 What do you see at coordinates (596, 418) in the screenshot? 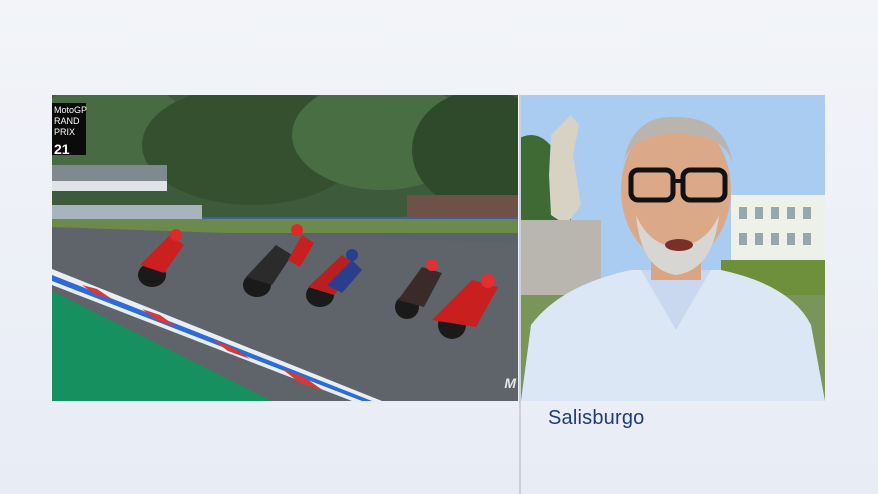
I see `location-caption: Salisburgo` at bounding box center [596, 418].